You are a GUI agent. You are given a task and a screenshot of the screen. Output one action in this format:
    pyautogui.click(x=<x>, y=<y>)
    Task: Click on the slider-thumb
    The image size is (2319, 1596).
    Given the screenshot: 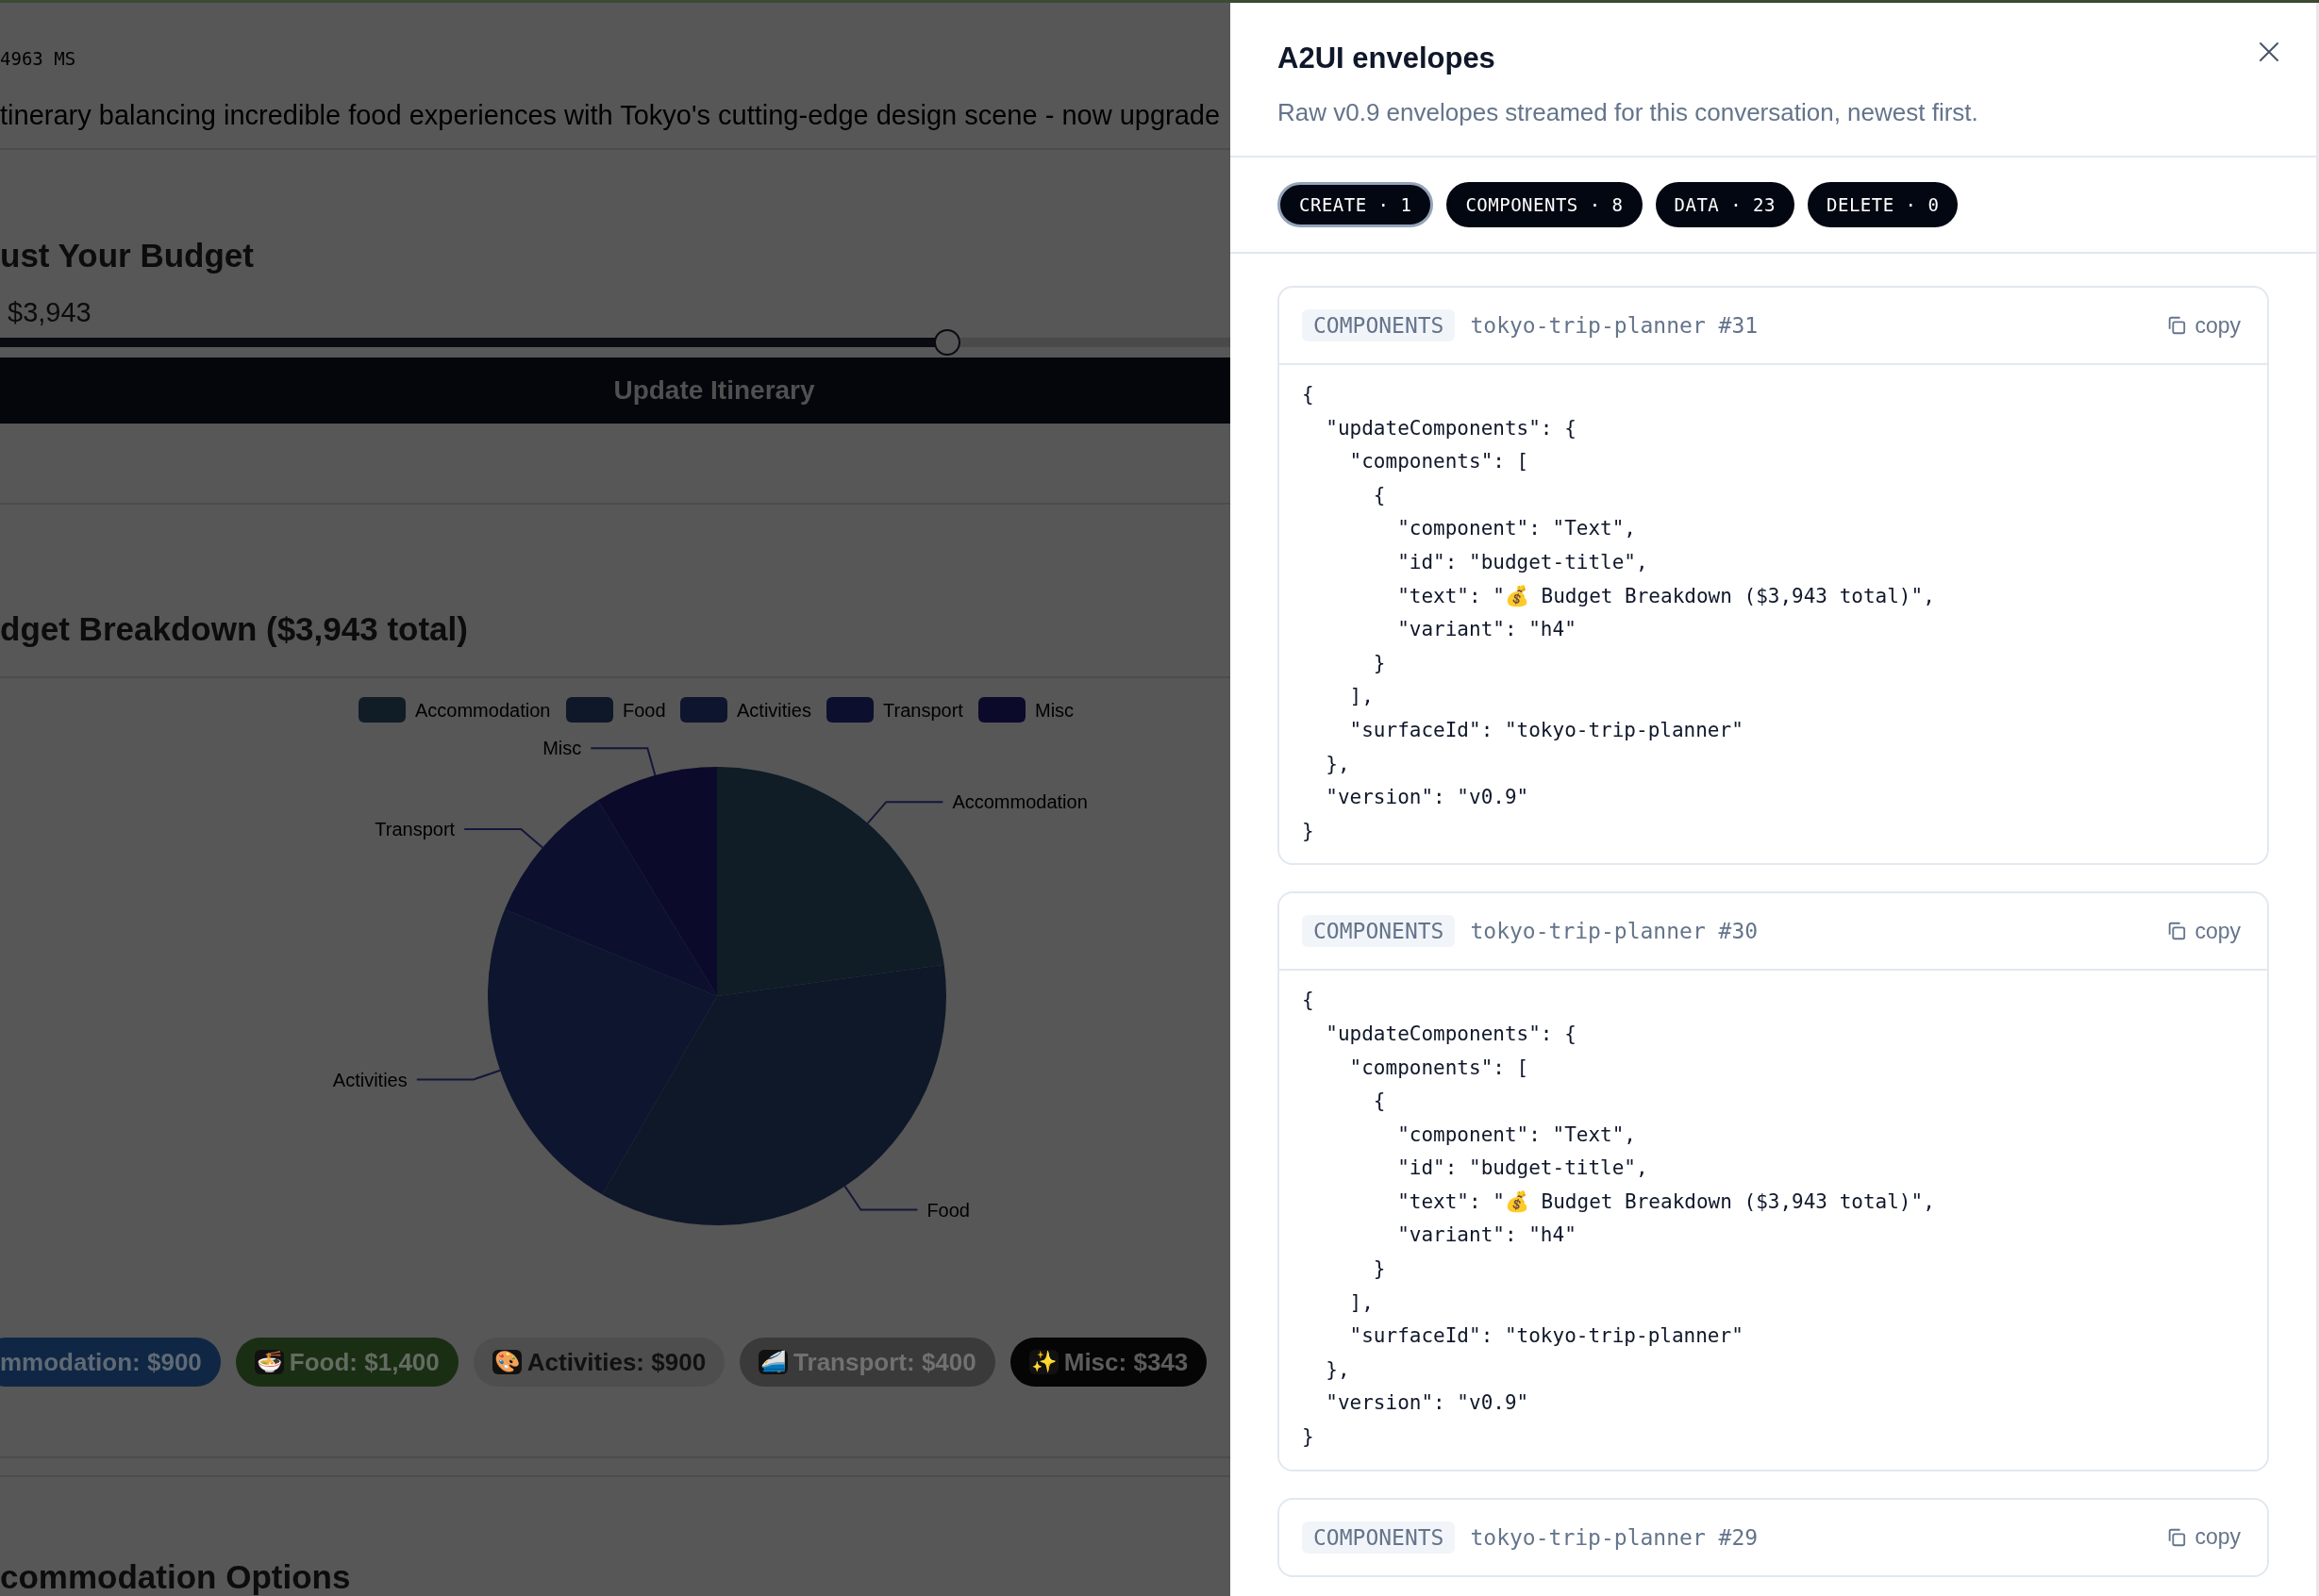 What is the action you would take?
    pyautogui.click(x=947, y=342)
    